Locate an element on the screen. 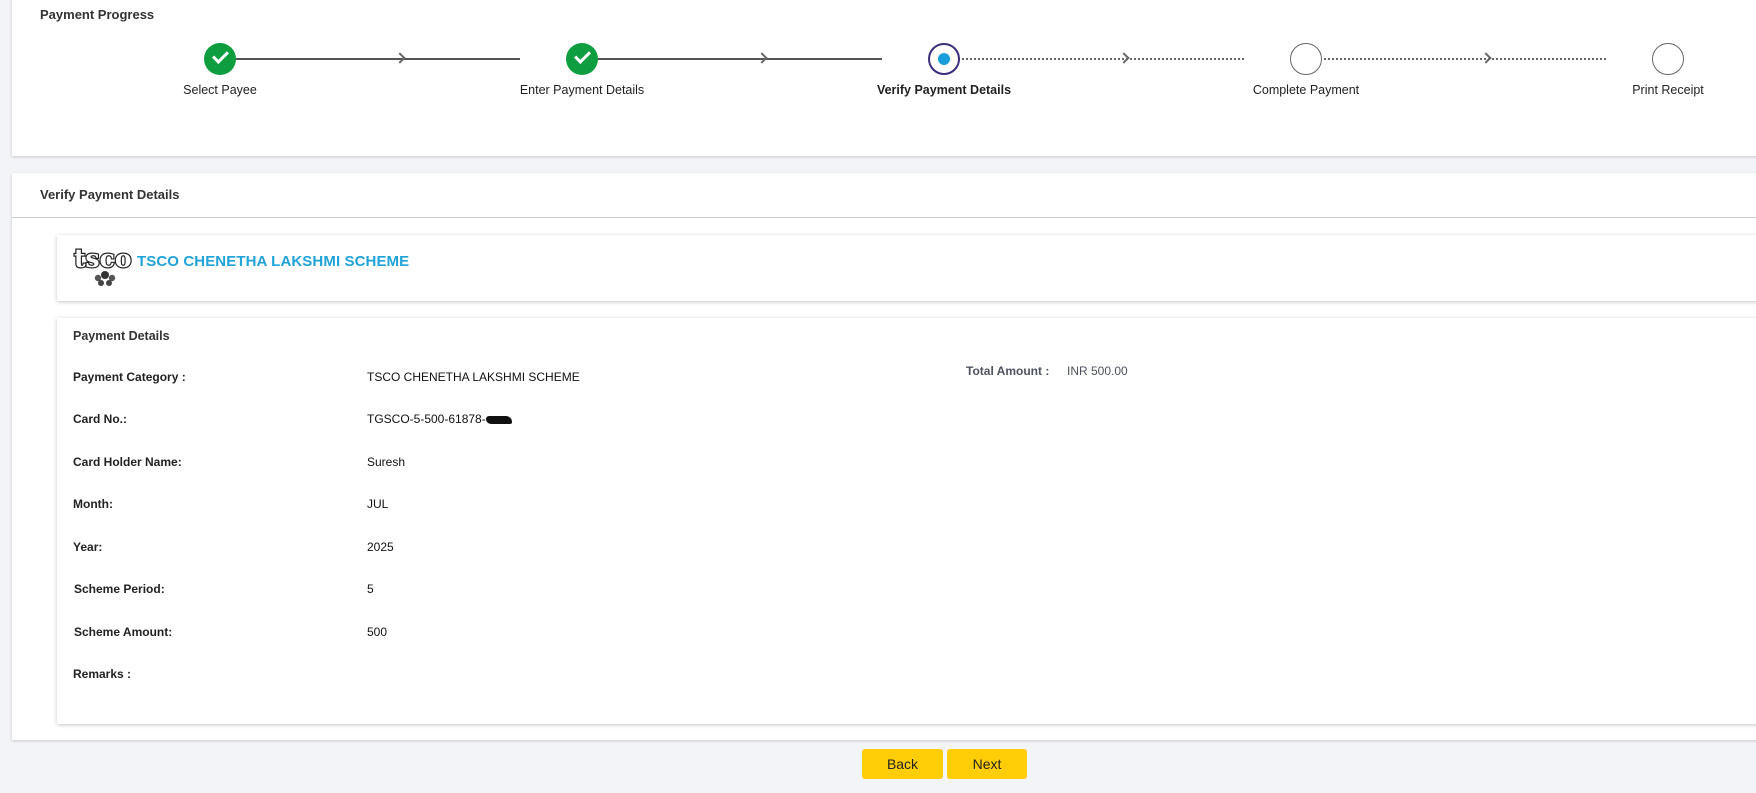 This screenshot has height=793, width=1756. scheme-amount-label: Scheme Amount: is located at coordinates (123, 632).